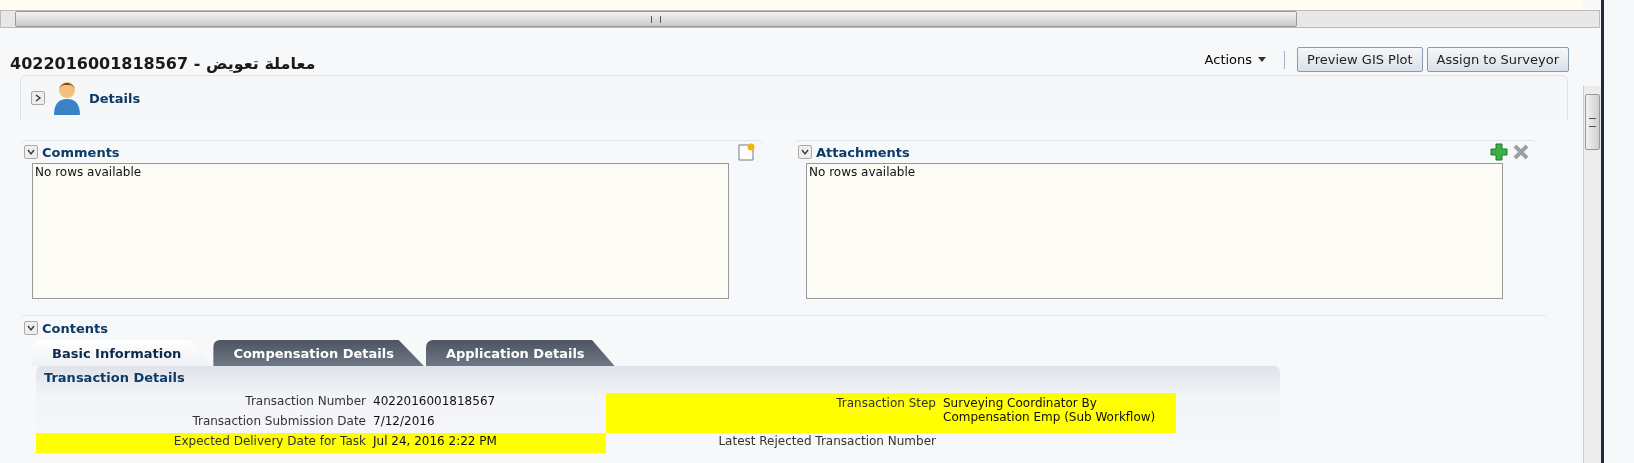 Image resolution: width=1634 pixels, height=463 pixels. Describe the element at coordinates (435, 441) in the screenshot. I see `field-value: Jul 24, 2016 2:22 PM` at that location.